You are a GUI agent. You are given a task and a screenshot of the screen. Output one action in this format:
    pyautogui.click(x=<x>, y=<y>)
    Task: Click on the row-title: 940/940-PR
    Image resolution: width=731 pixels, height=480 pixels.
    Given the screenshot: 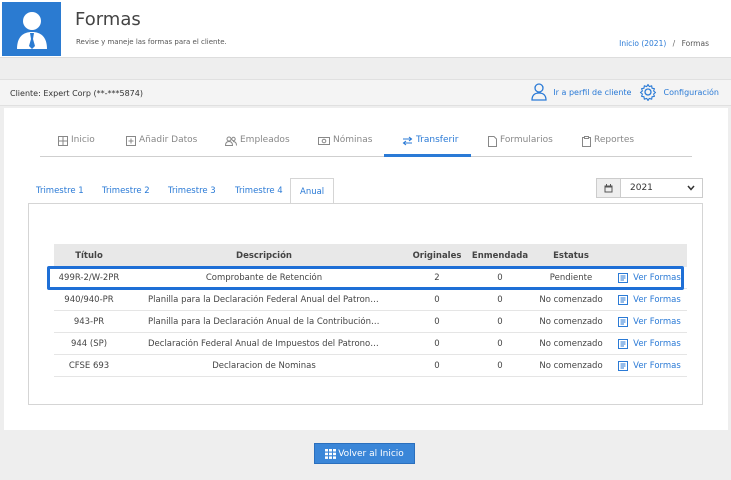 What is the action you would take?
    pyautogui.click(x=89, y=299)
    